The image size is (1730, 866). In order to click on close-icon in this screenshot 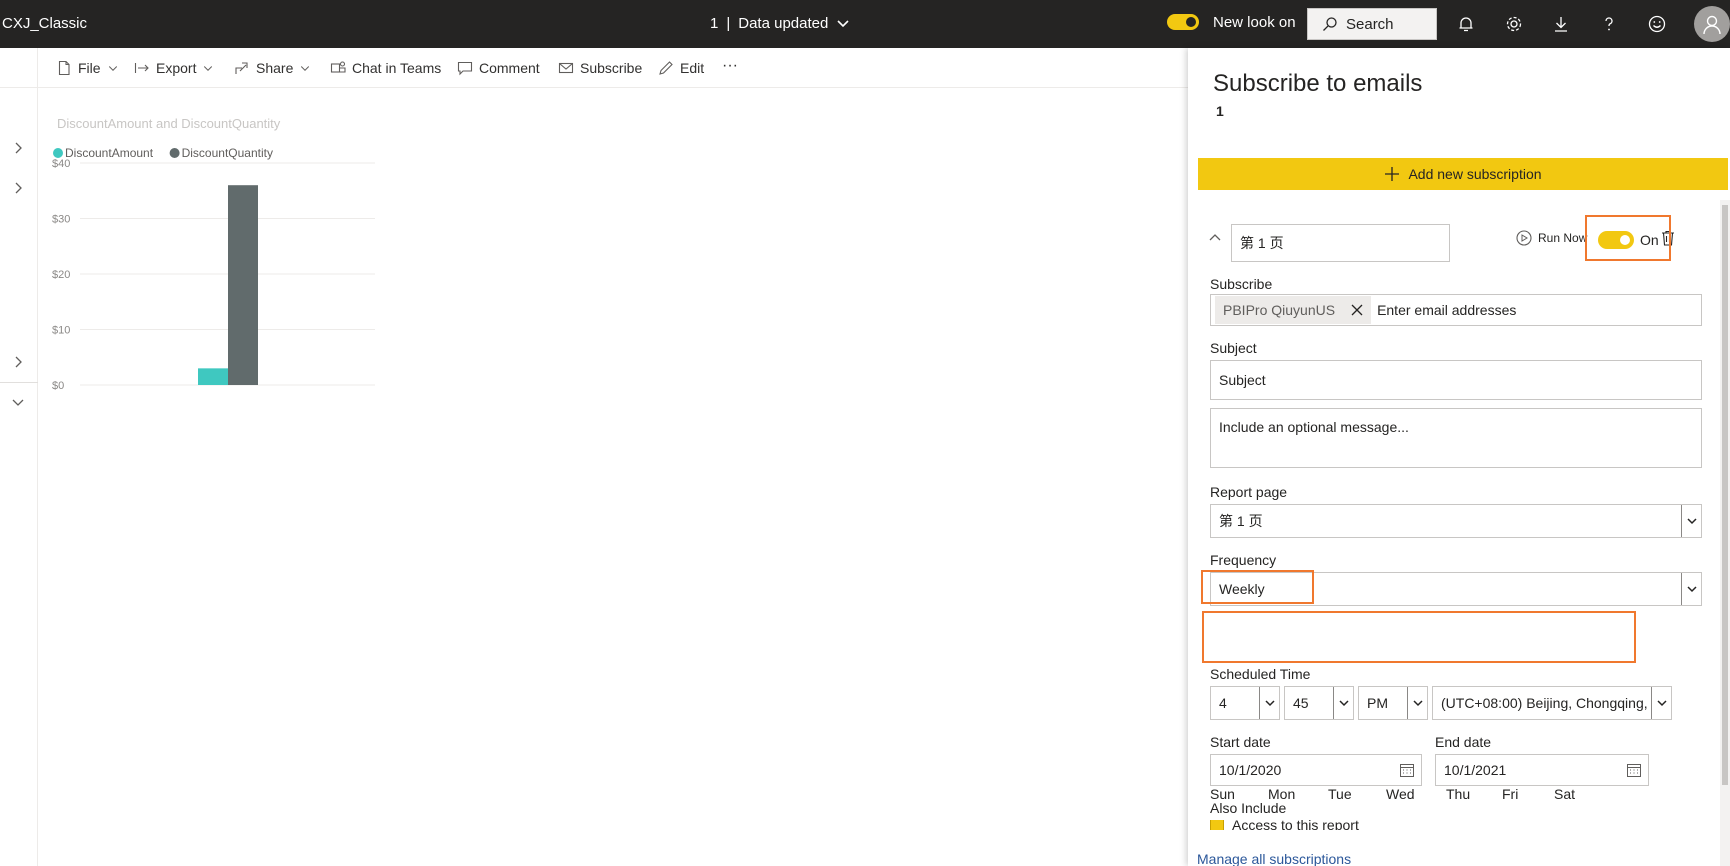, I will do `click(1357, 310)`.